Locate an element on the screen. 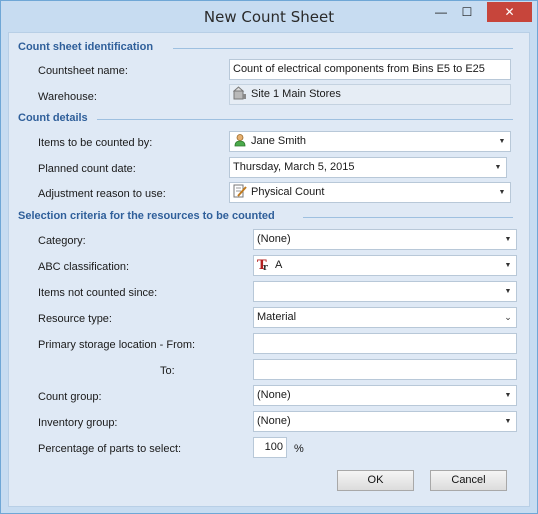 The image size is (538, 514). abc-classification-dropdown: Tr A ▼ is located at coordinates (385, 265).